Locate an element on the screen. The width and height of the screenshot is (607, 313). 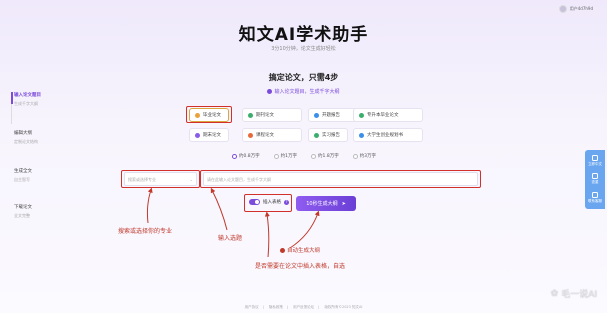
word-count-option: 约1.8万字 is located at coordinates (325, 156).